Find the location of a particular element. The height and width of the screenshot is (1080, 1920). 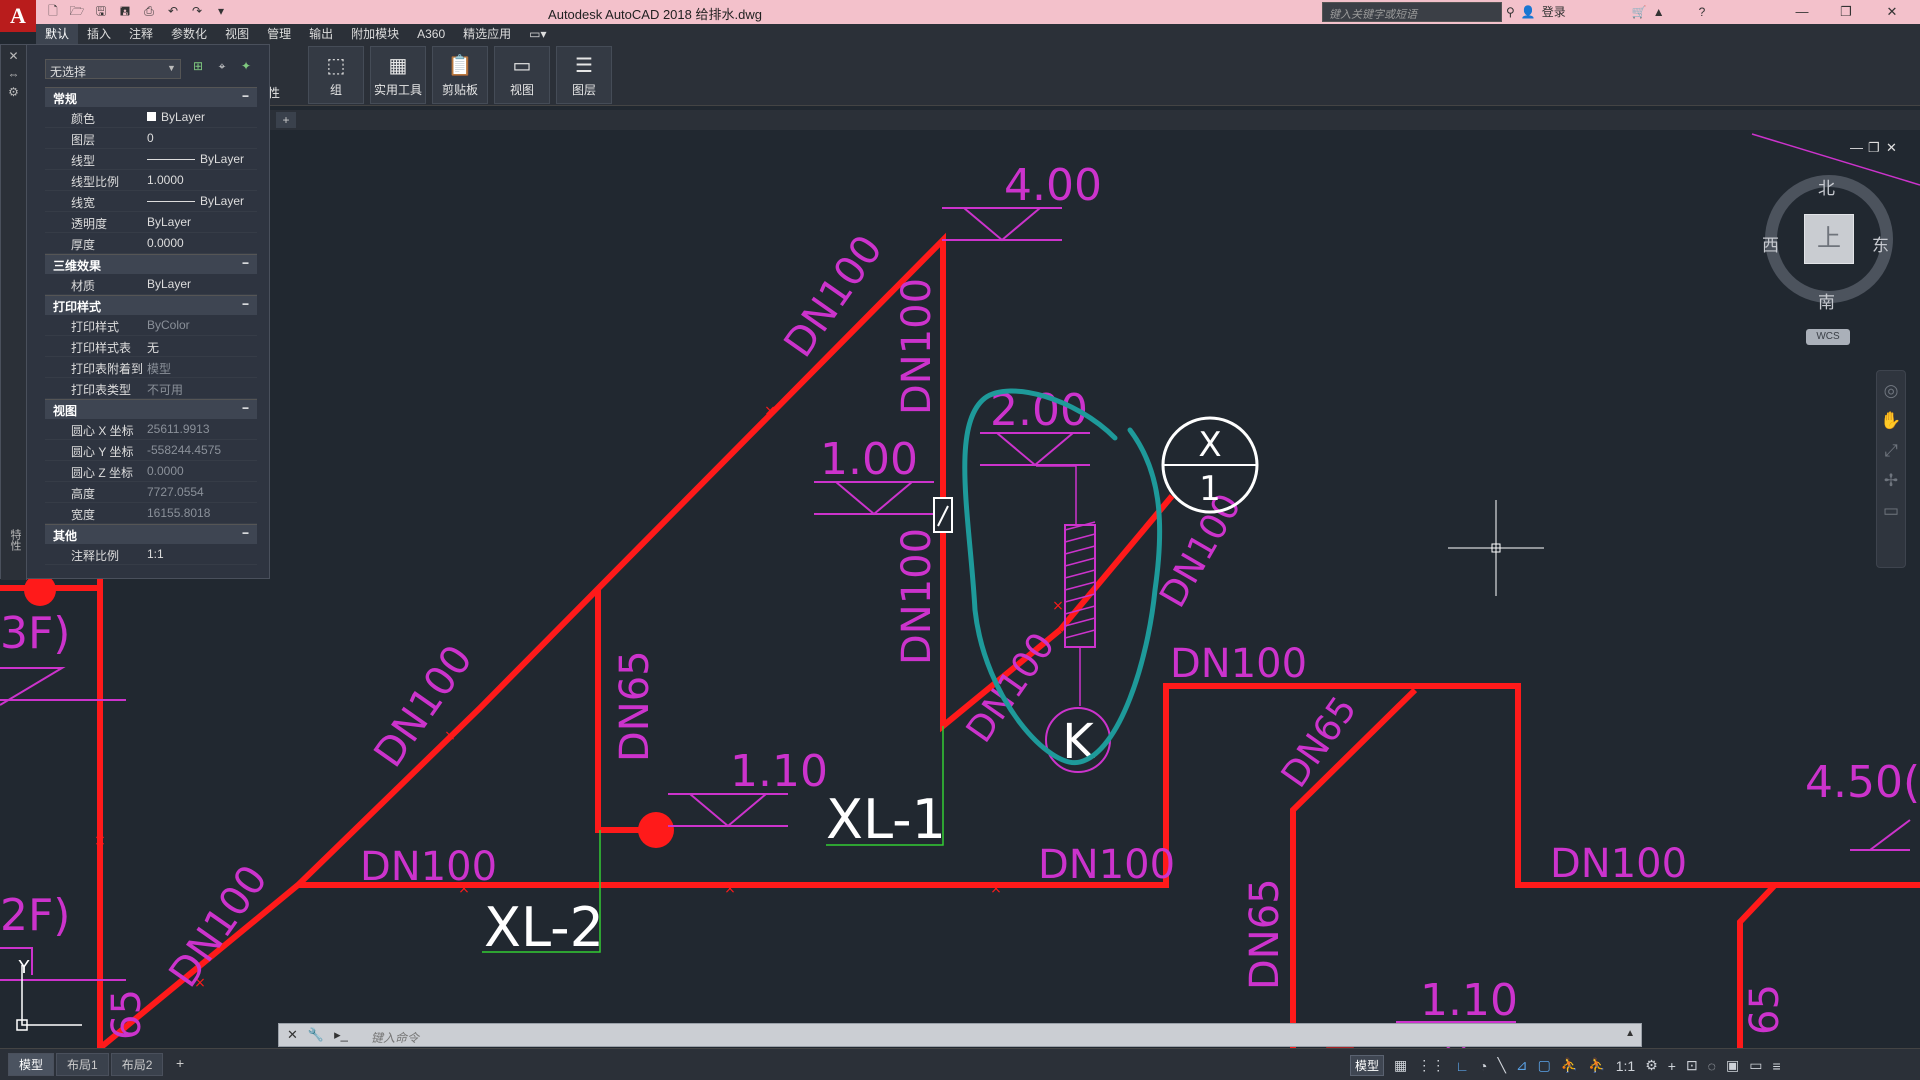

application-menu-button: A is located at coordinates (18, 16).